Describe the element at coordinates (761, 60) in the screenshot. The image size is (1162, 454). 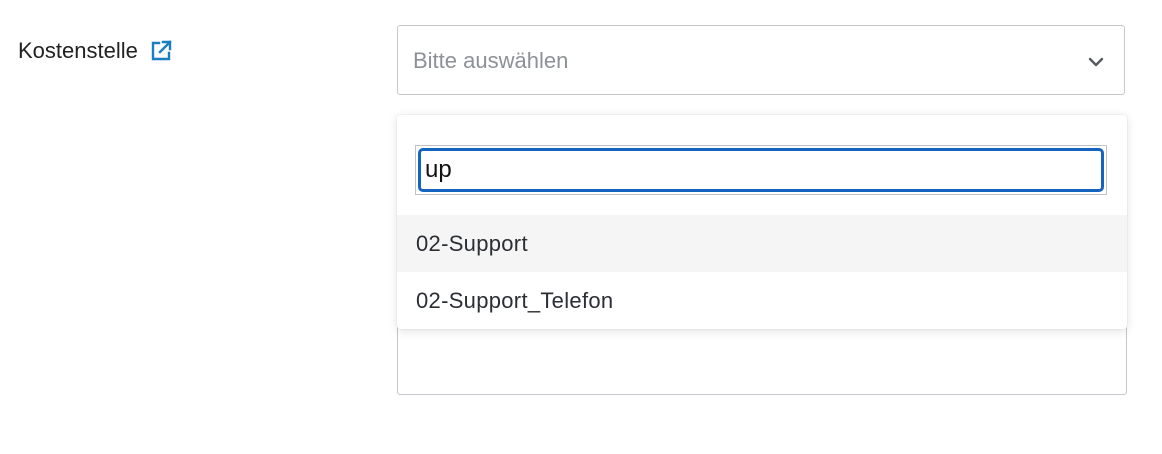
I see `cost-center-select: Bitte auswählen` at that location.